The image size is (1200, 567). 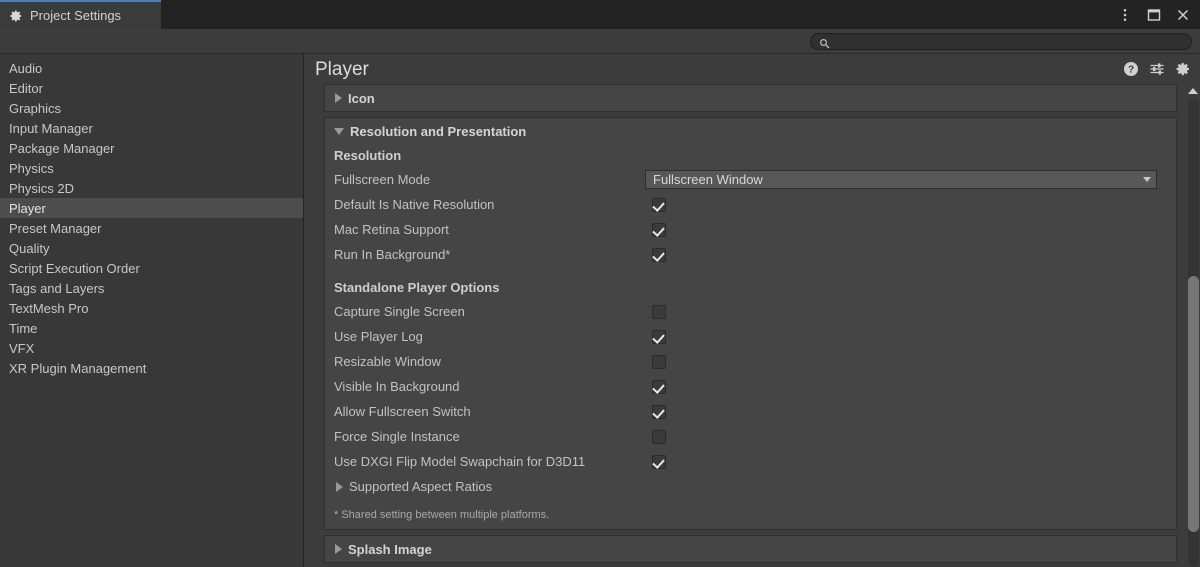 I want to click on section-splash-image-header: Splash Image, so click(x=750, y=549).